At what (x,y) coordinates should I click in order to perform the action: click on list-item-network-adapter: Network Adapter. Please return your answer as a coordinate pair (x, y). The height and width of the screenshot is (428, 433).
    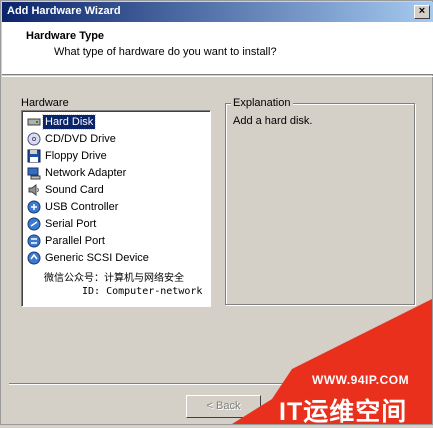
    Looking at the image, I should click on (77, 173).